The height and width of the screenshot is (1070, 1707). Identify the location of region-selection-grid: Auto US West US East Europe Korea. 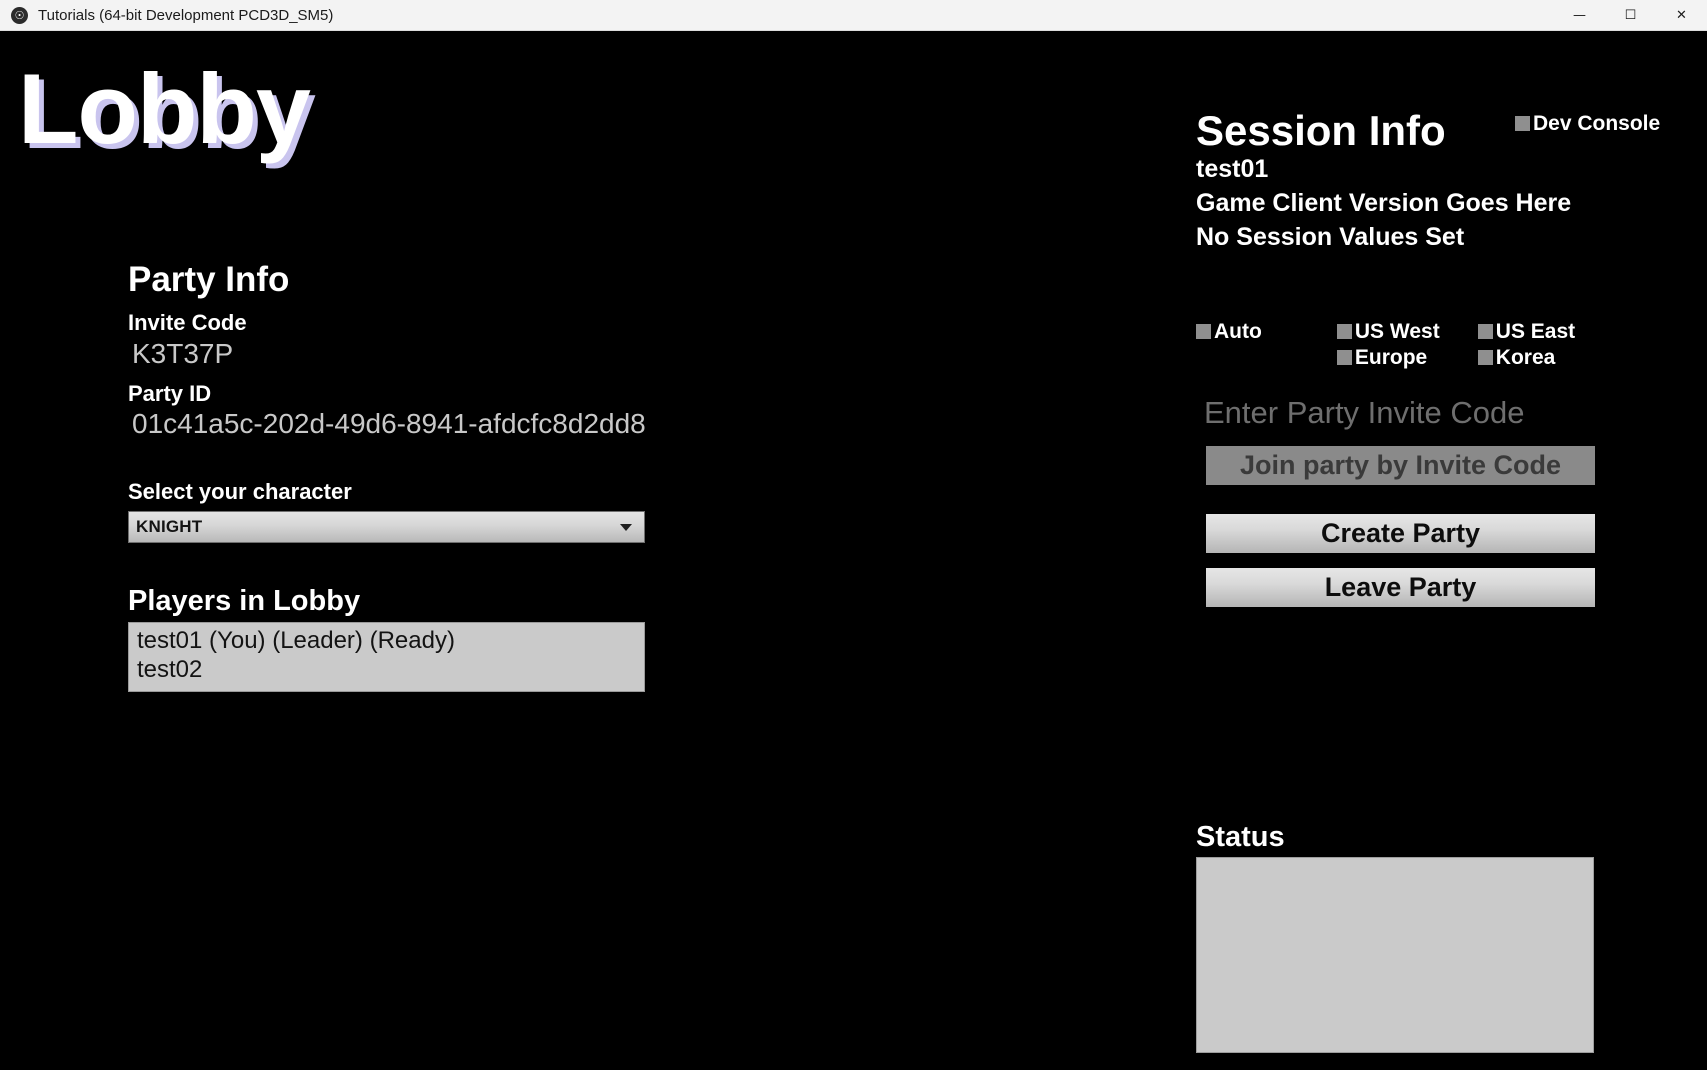
(1396, 347).